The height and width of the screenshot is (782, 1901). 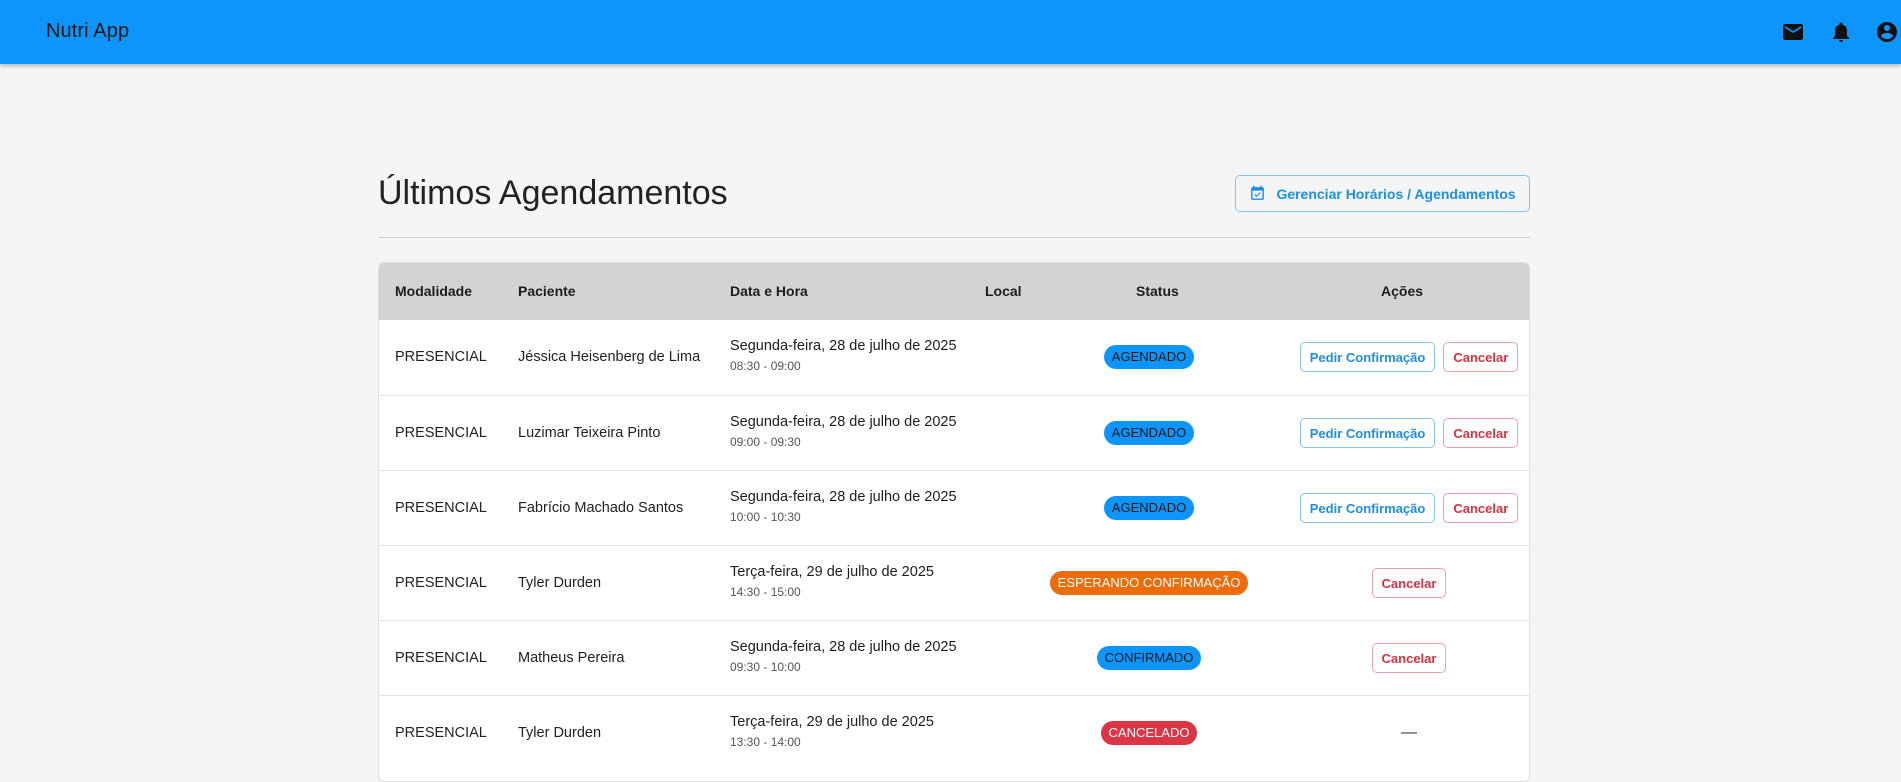 I want to click on paciente-cell: Luzimar Teixeira Pinto, so click(x=589, y=433).